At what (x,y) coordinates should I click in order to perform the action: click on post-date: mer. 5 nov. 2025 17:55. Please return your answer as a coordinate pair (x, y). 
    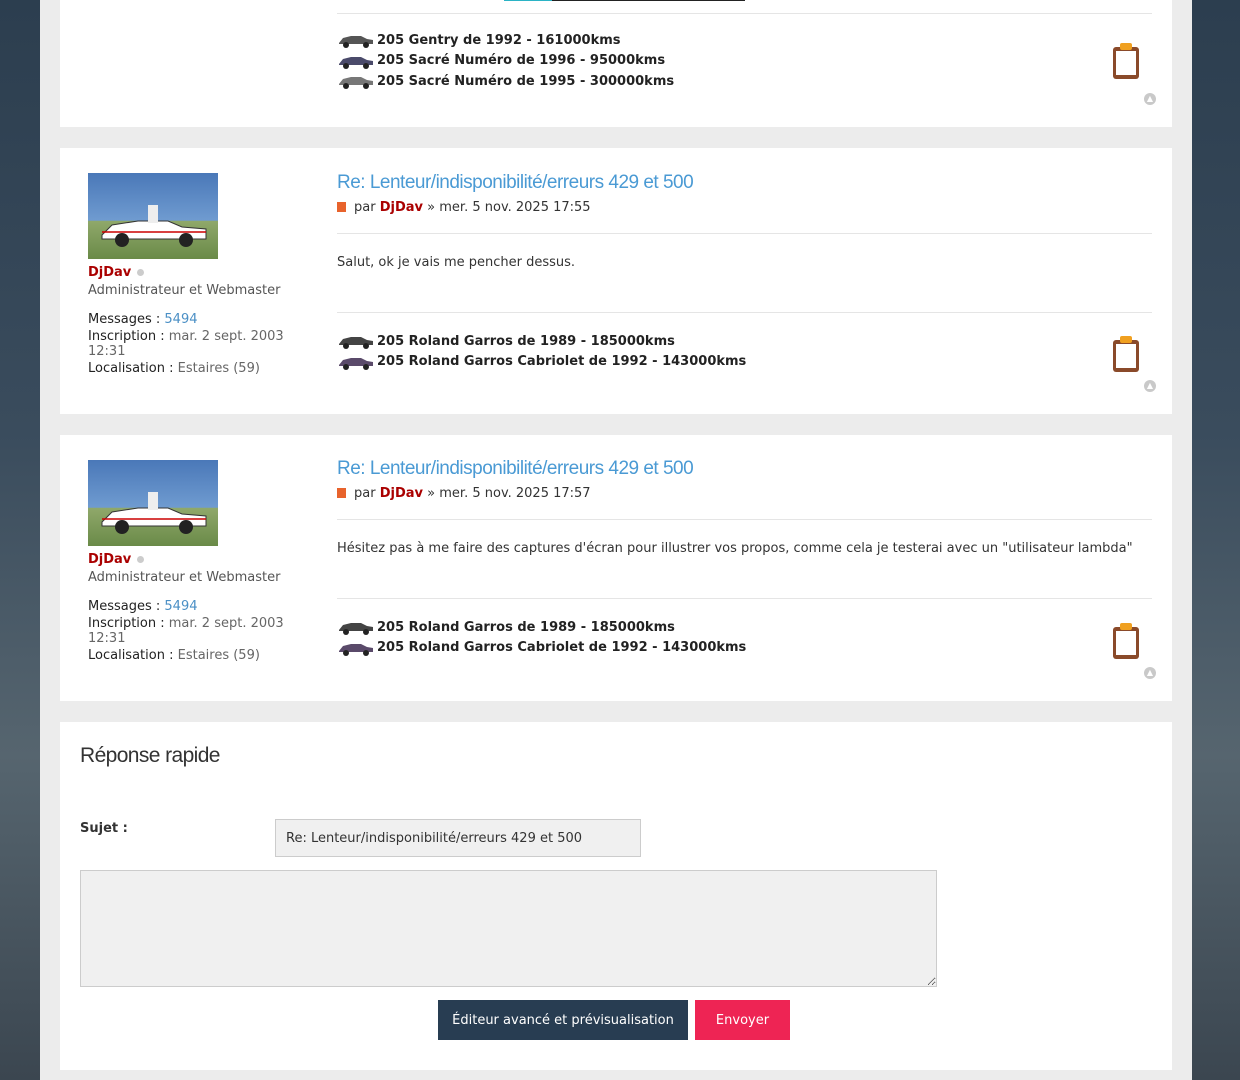
    Looking at the image, I should click on (515, 207).